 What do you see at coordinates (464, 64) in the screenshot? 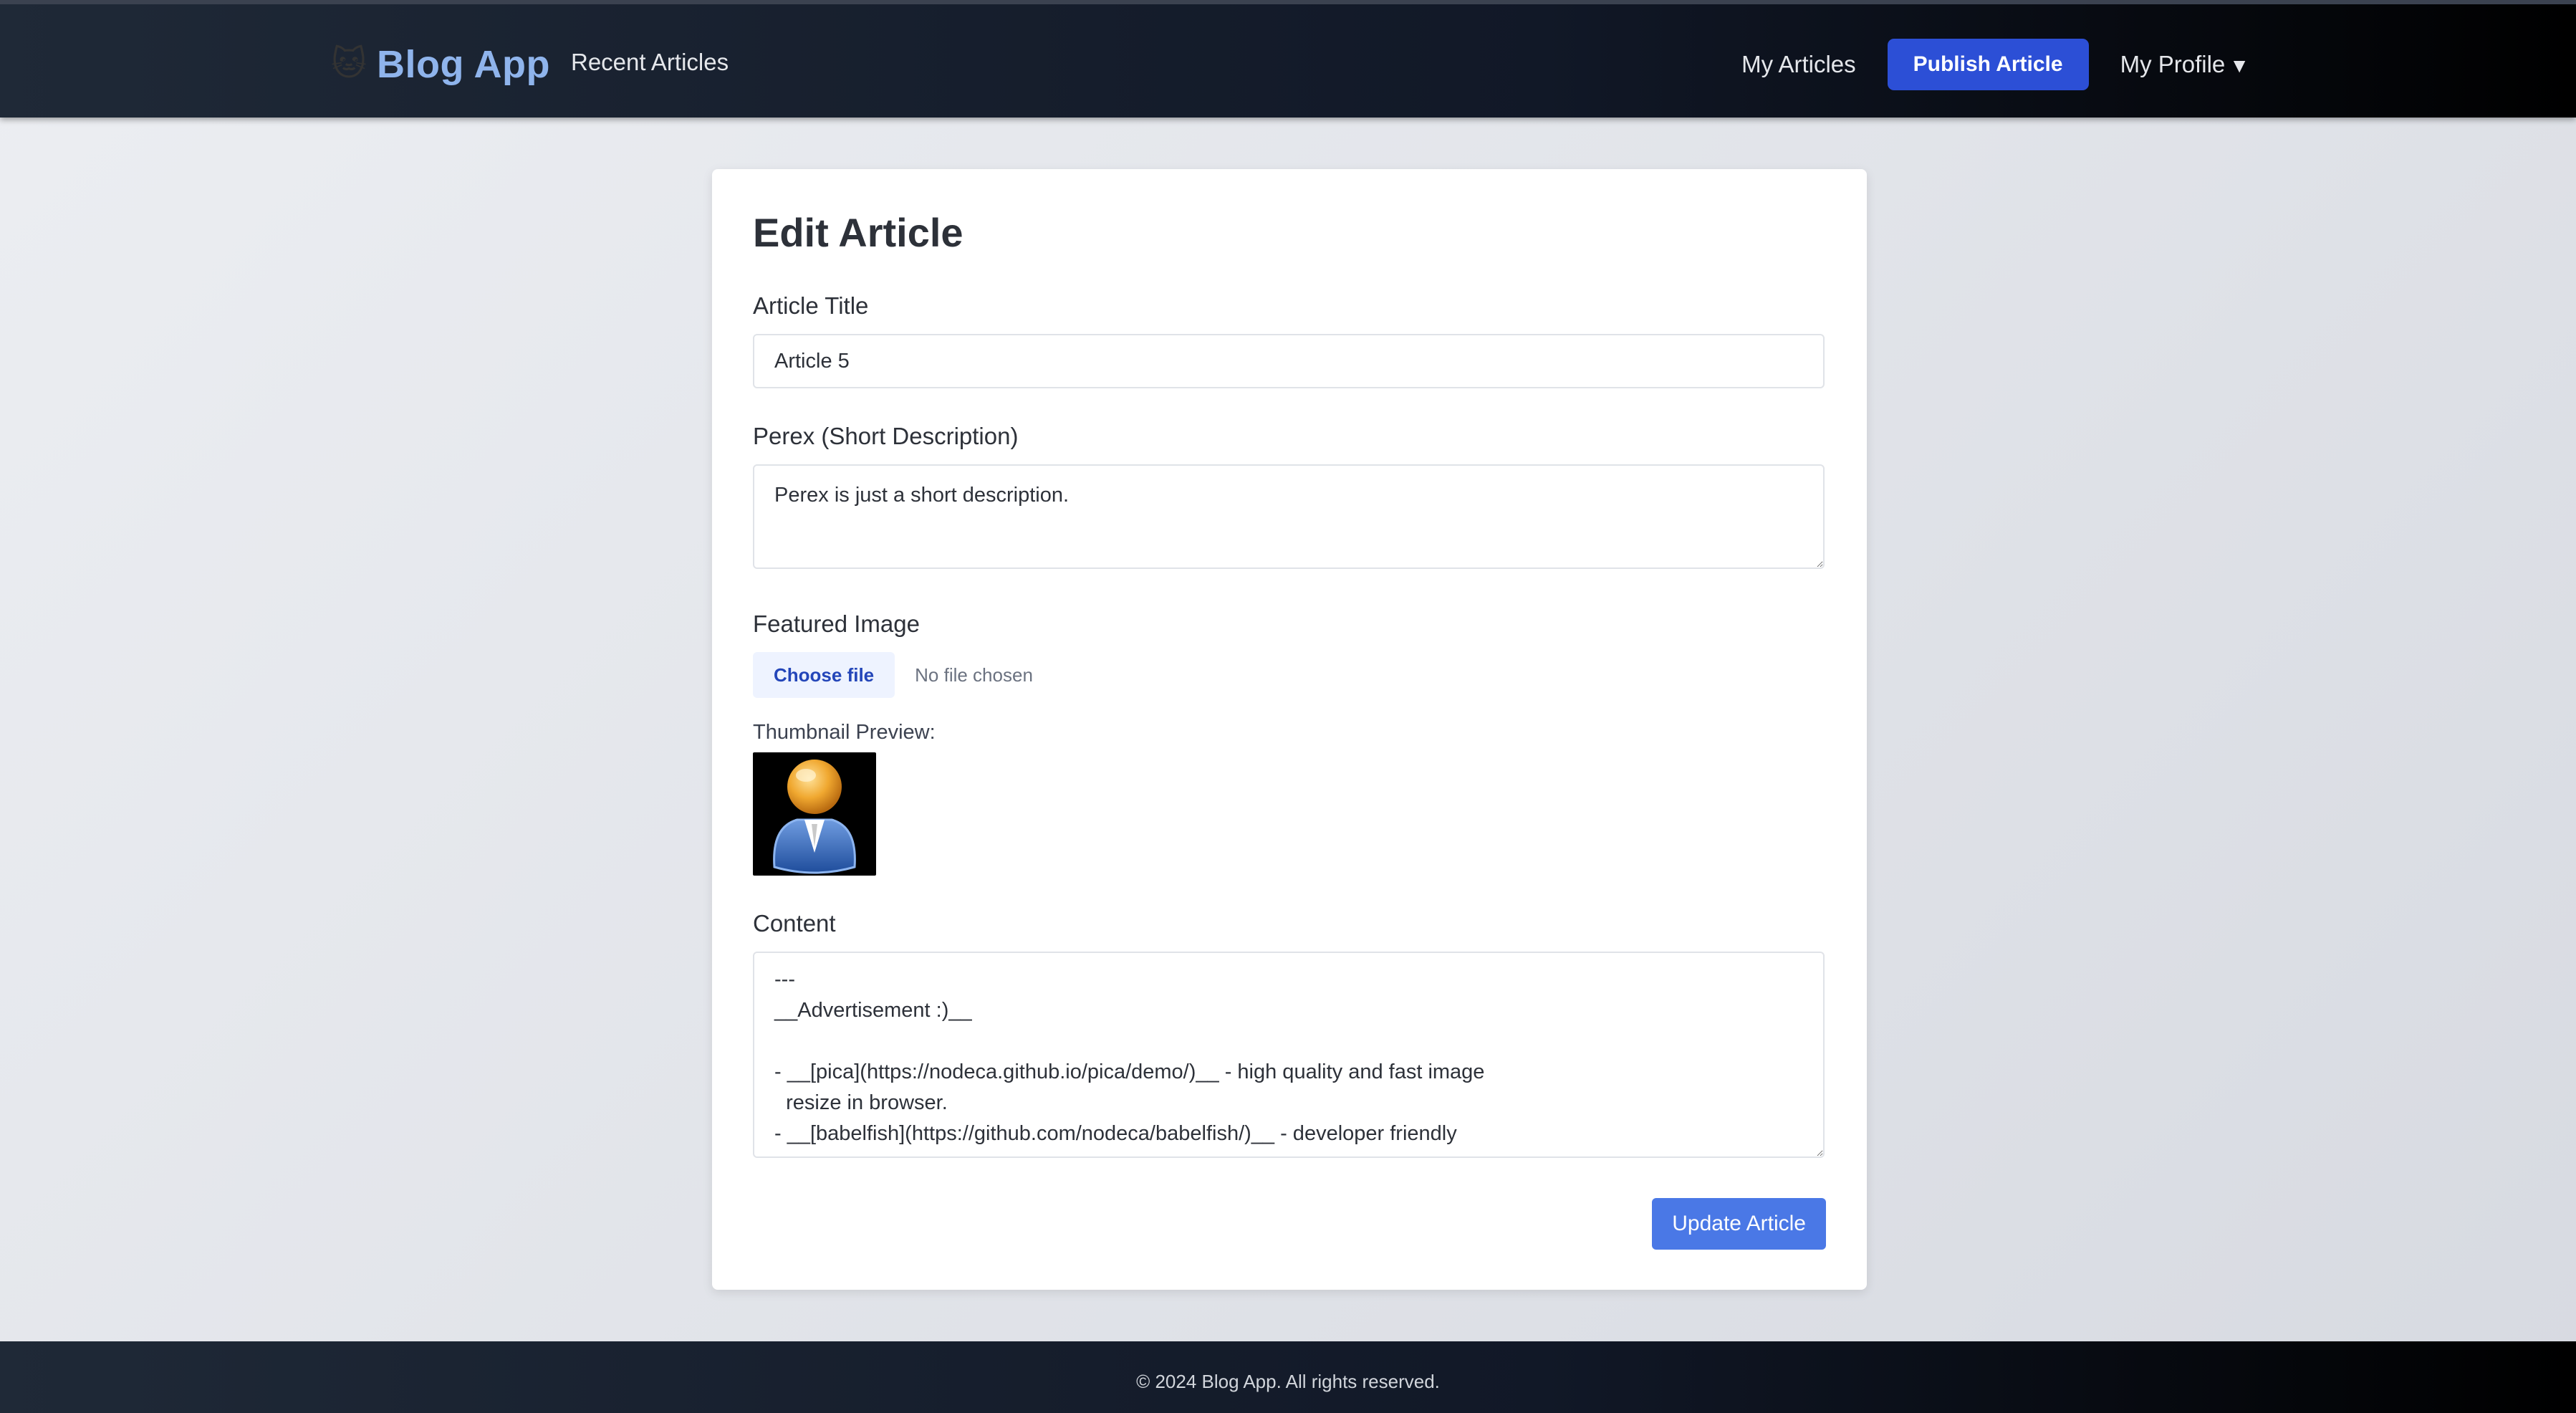
I see `brand-name: Blog App` at bounding box center [464, 64].